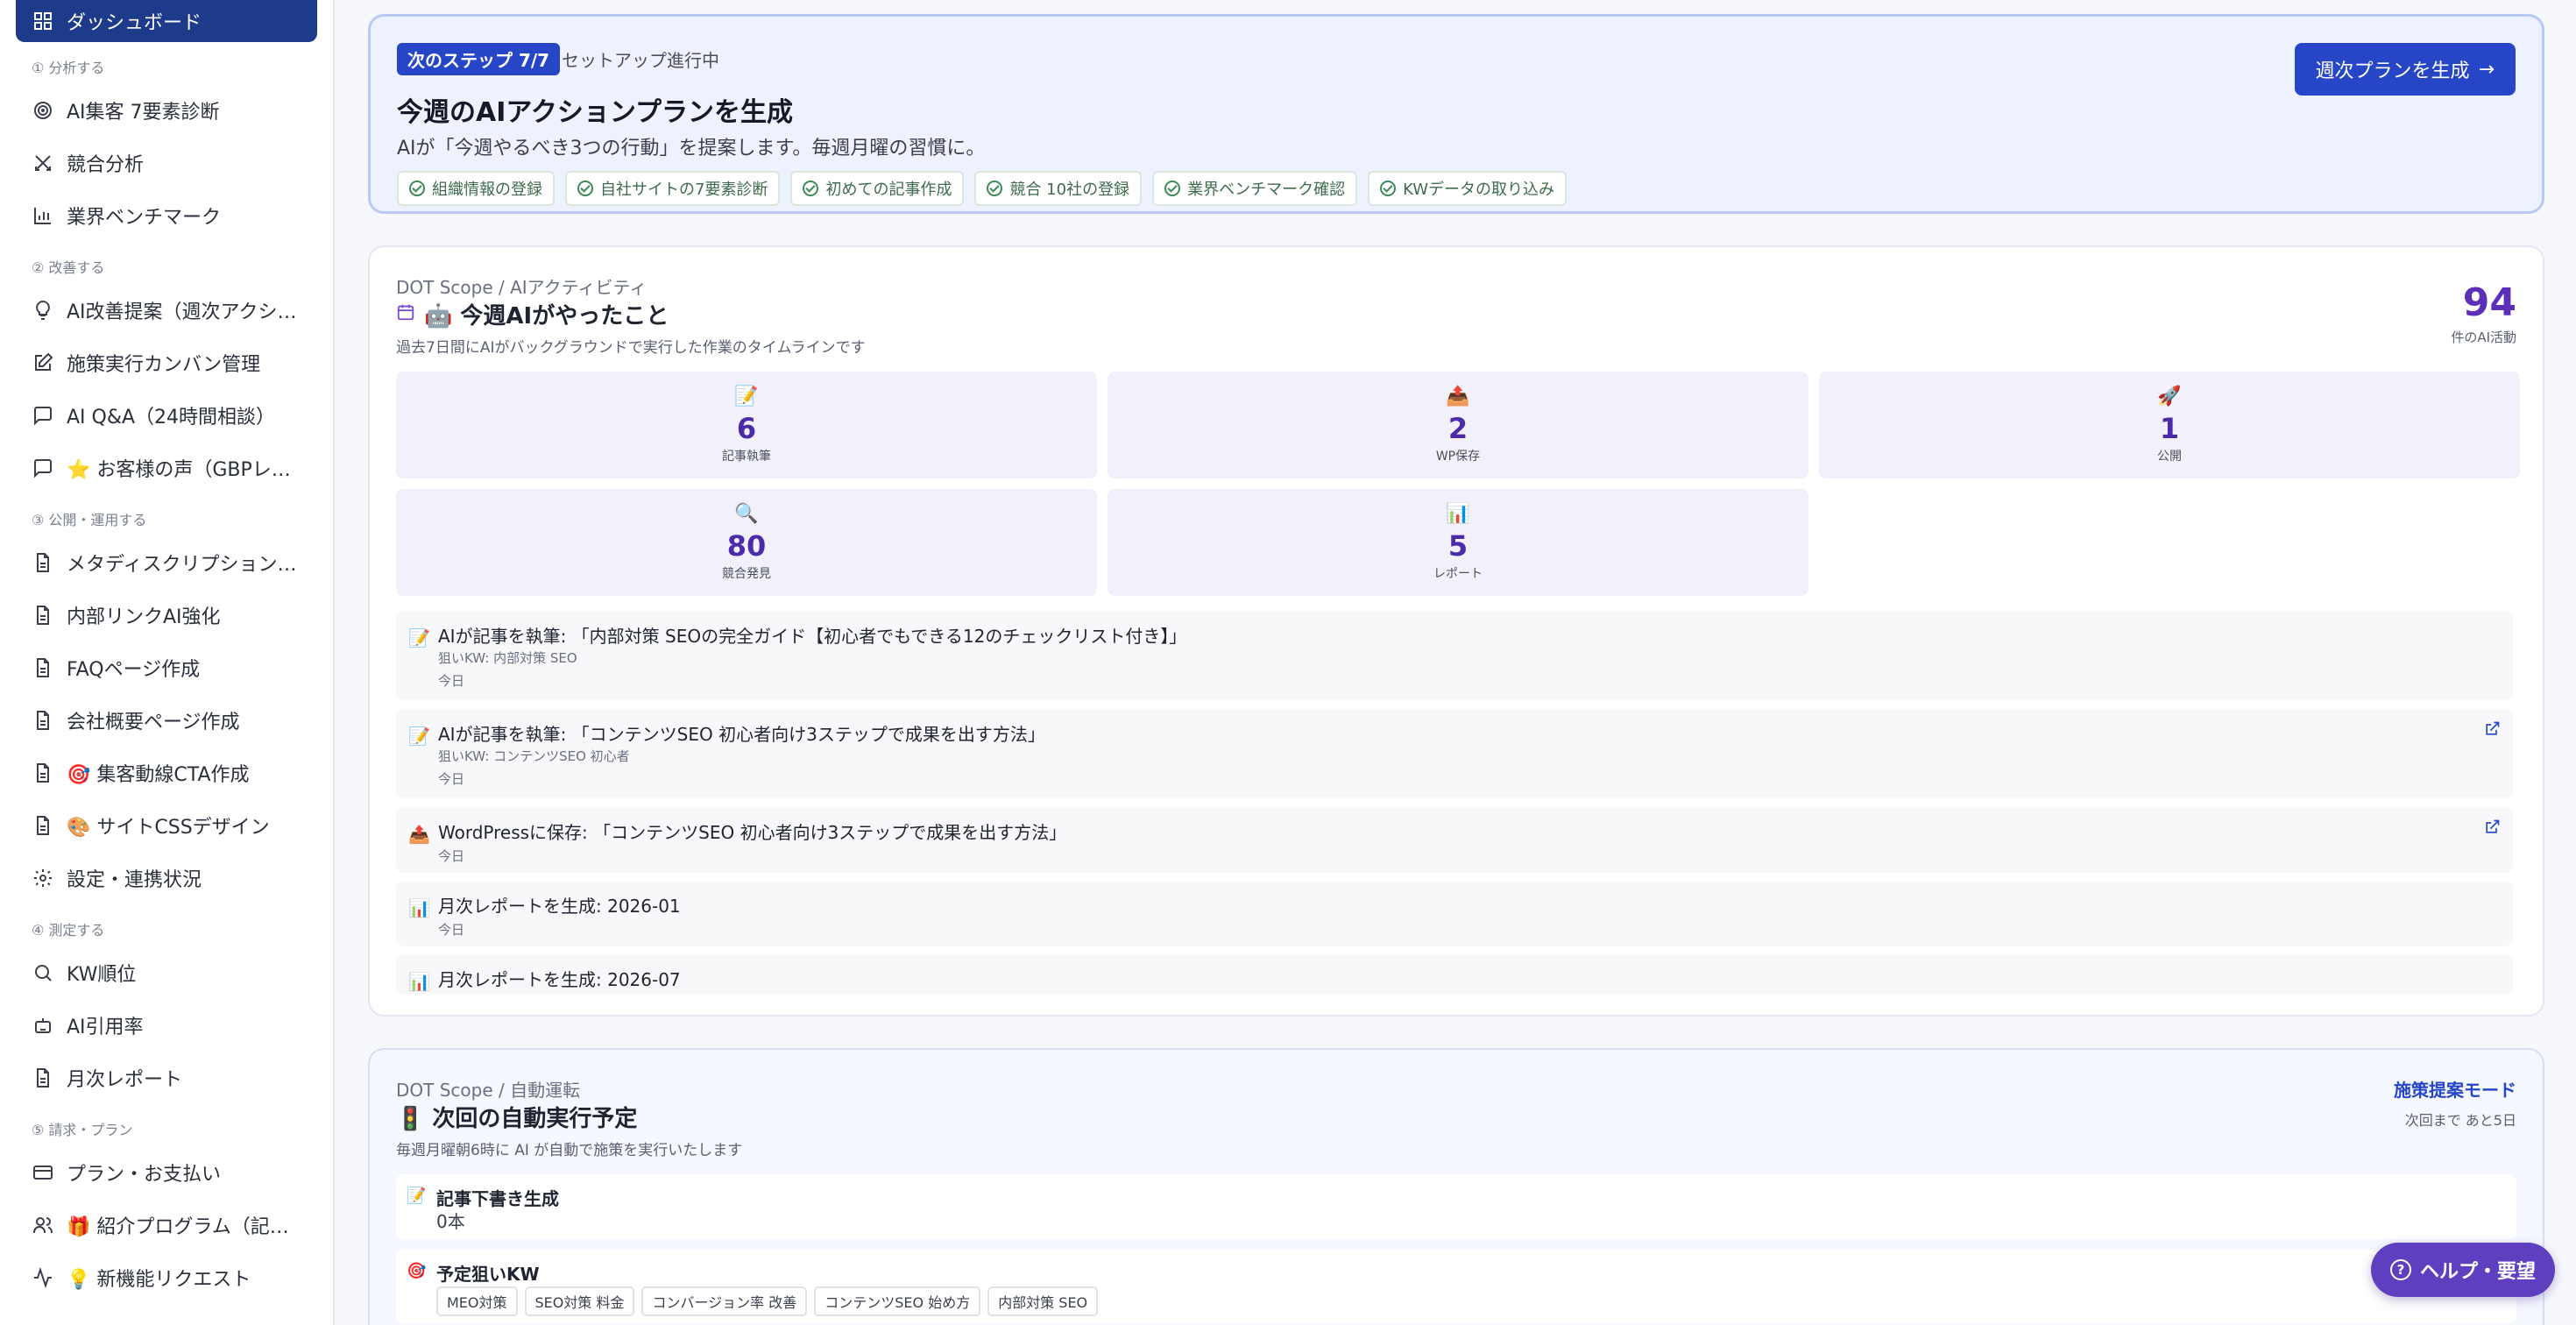  I want to click on question-circle-icon: ?, so click(2400, 1269).